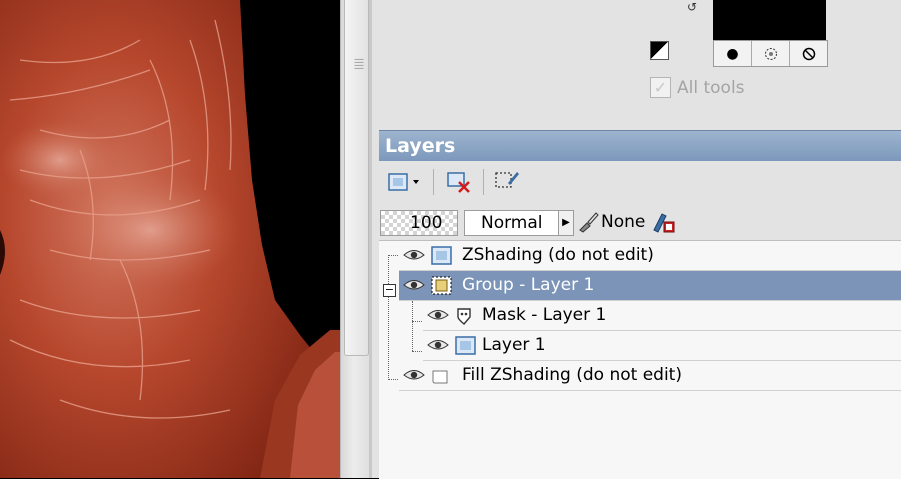  Describe the element at coordinates (692, 7) in the screenshot. I see `swap-arrow-icon: ↺` at that location.